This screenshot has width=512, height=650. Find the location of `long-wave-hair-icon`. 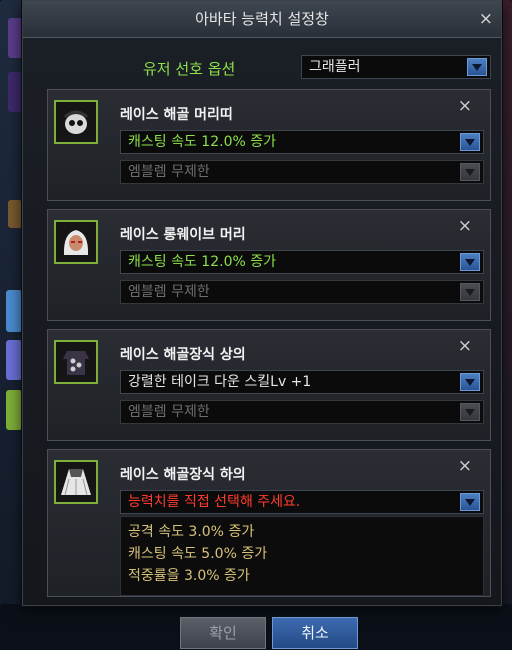

long-wave-hair-icon is located at coordinates (76, 242).